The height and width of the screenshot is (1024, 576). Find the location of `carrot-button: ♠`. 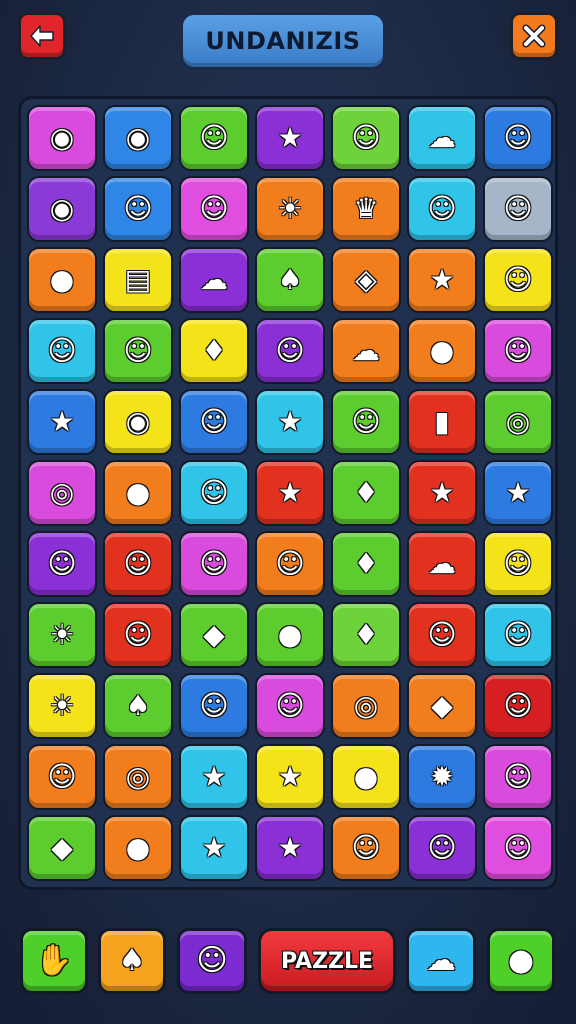

carrot-button: ♠ is located at coordinates (132, 961).